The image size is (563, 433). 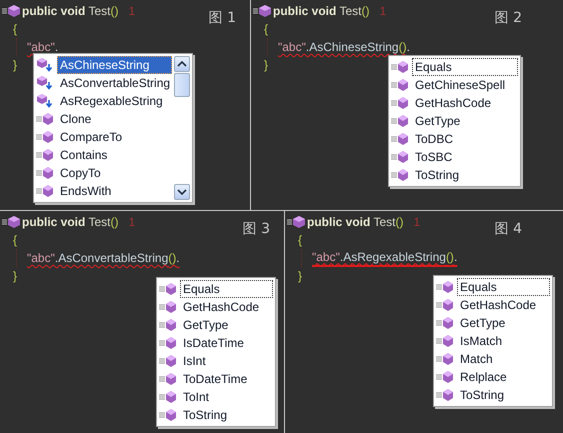 What do you see at coordinates (182, 192) in the screenshot?
I see `scroll-down-icon` at bounding box center [182, 192].